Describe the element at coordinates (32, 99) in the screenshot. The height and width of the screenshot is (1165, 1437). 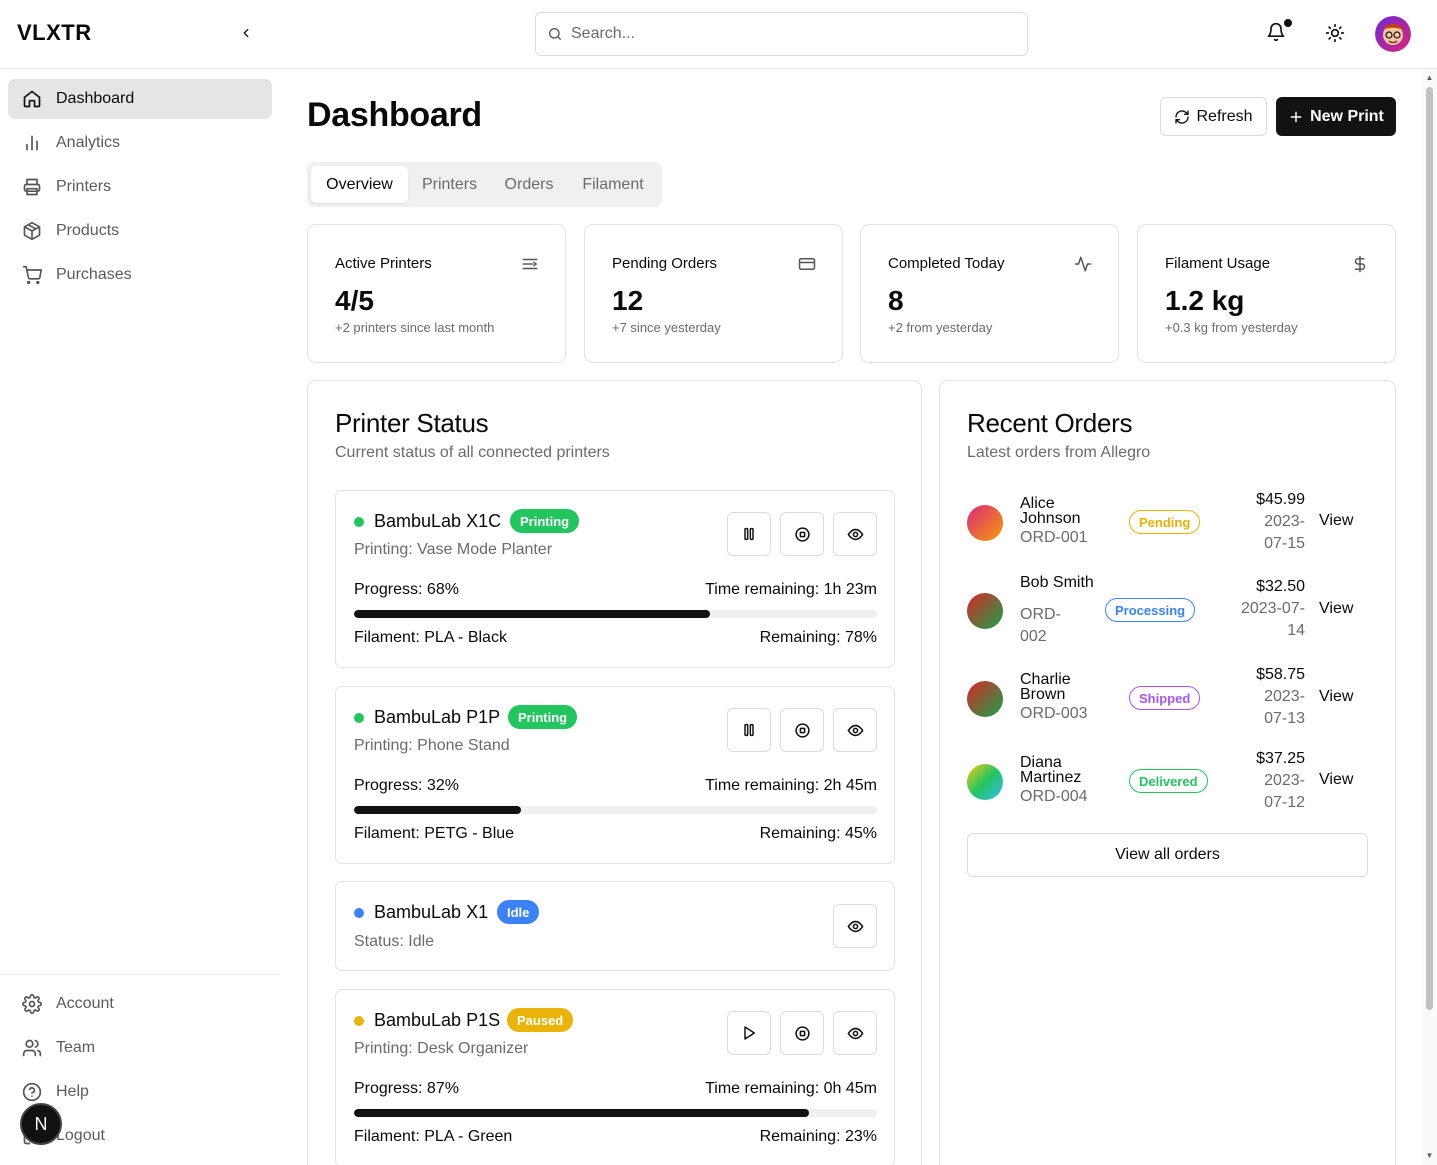
I see `home-icon` at that location.